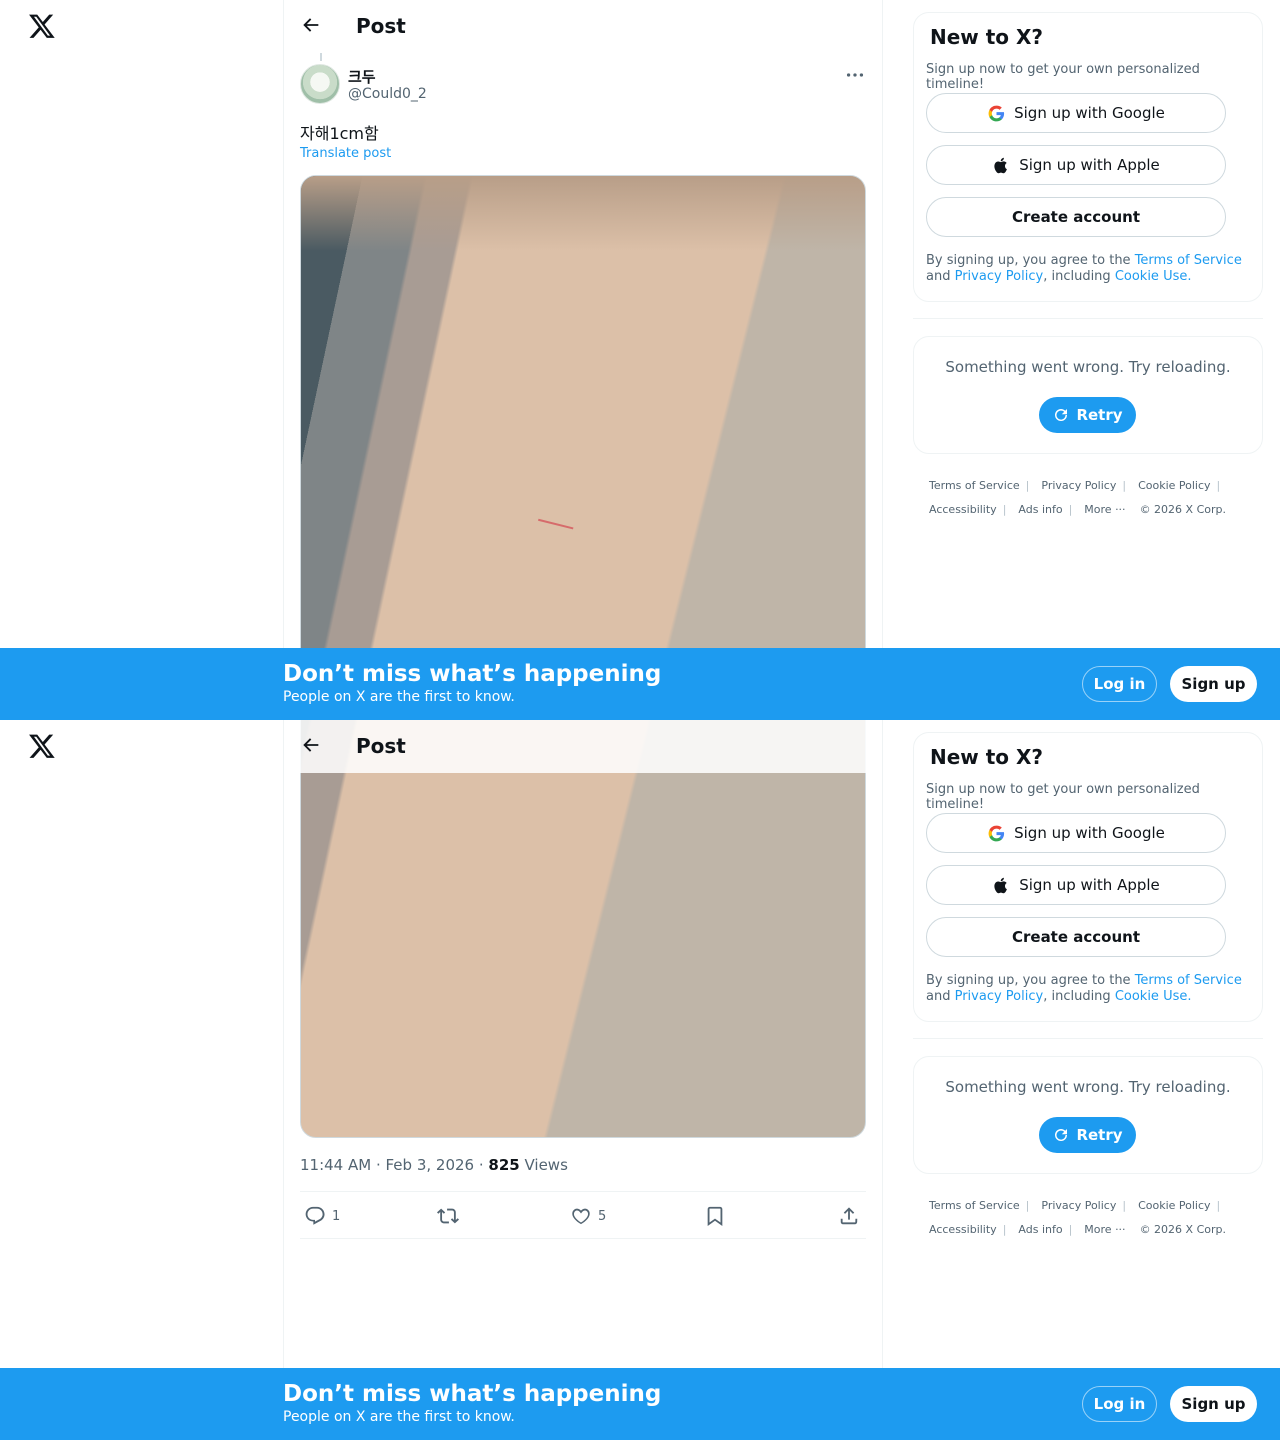 The width and height of the screenshot is (1280, 1440). I want to click on avatar, so click(320, 84).